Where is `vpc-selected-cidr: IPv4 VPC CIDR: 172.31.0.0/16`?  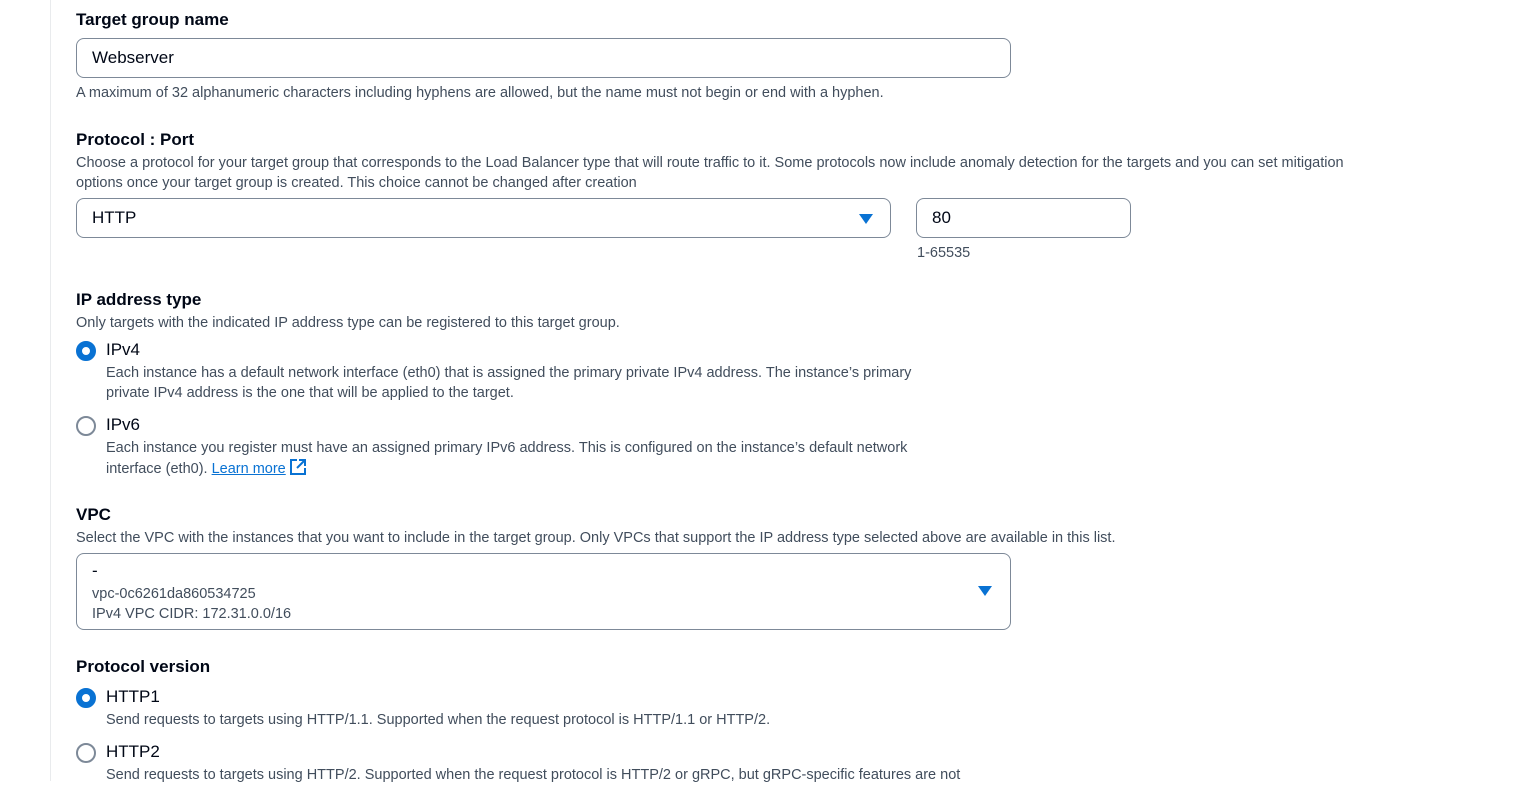
vpc-selected-cidr: IPv4 VPC CIDR: 172.31.0.0/16 is located at coordinates (192, 614).